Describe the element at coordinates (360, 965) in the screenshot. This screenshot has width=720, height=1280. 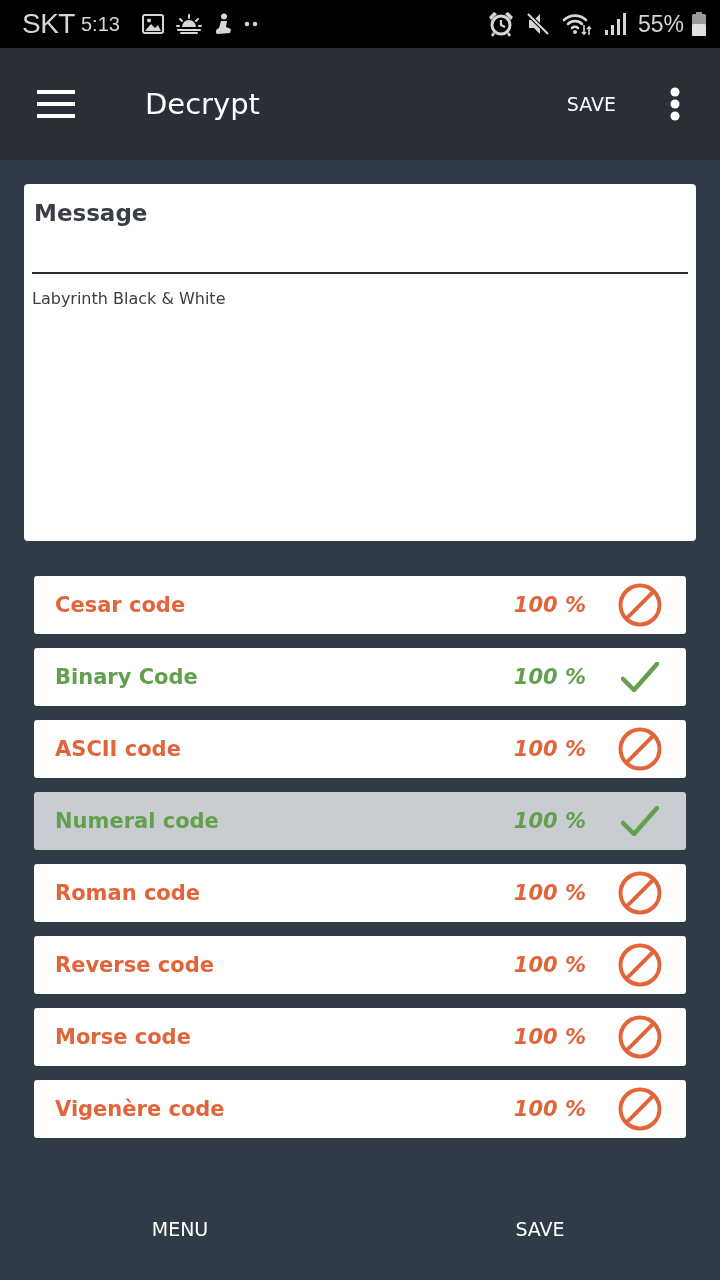
I see `result-row: Reverse code 100 %` at that location.